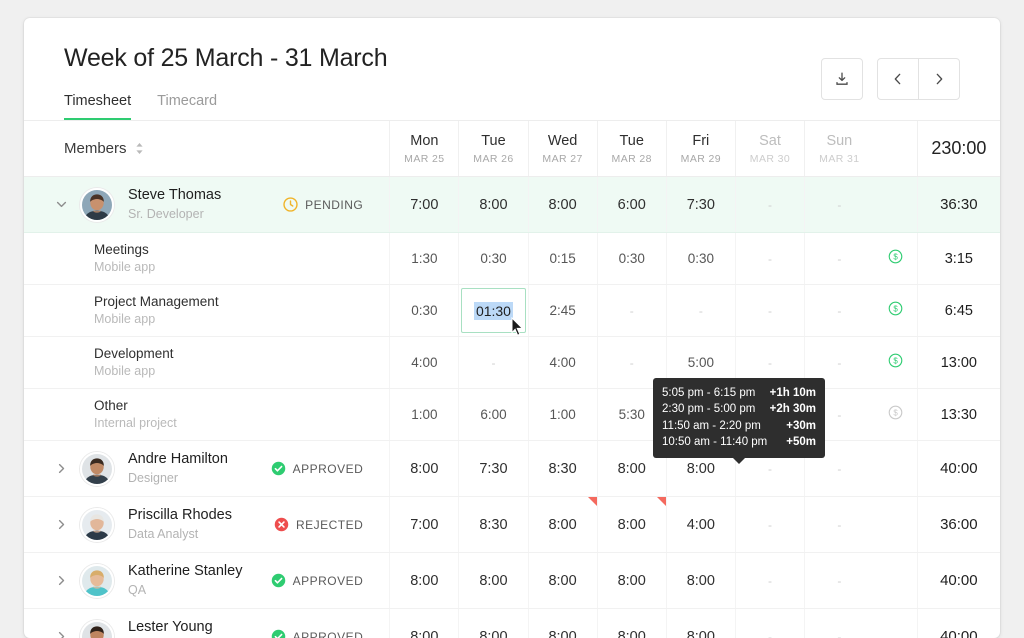 This screenshot has height=638, width=1024. I want to click on day-header-2: Wed MAR 27, so click(562, 149).